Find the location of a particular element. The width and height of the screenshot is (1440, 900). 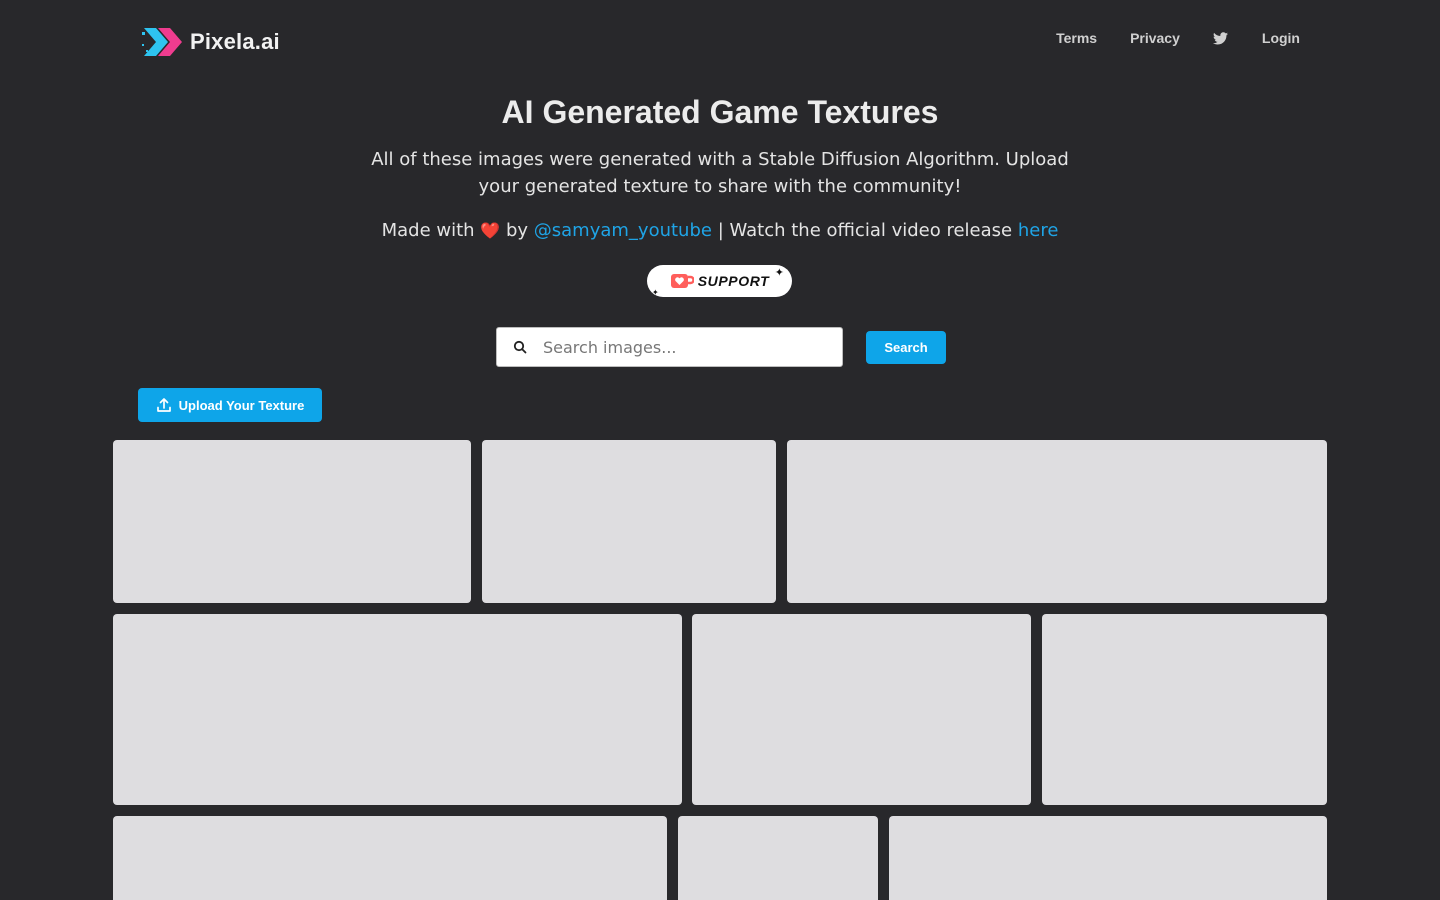

nav-links: Terms Privacy Login is located at coordinates (1178, 38).